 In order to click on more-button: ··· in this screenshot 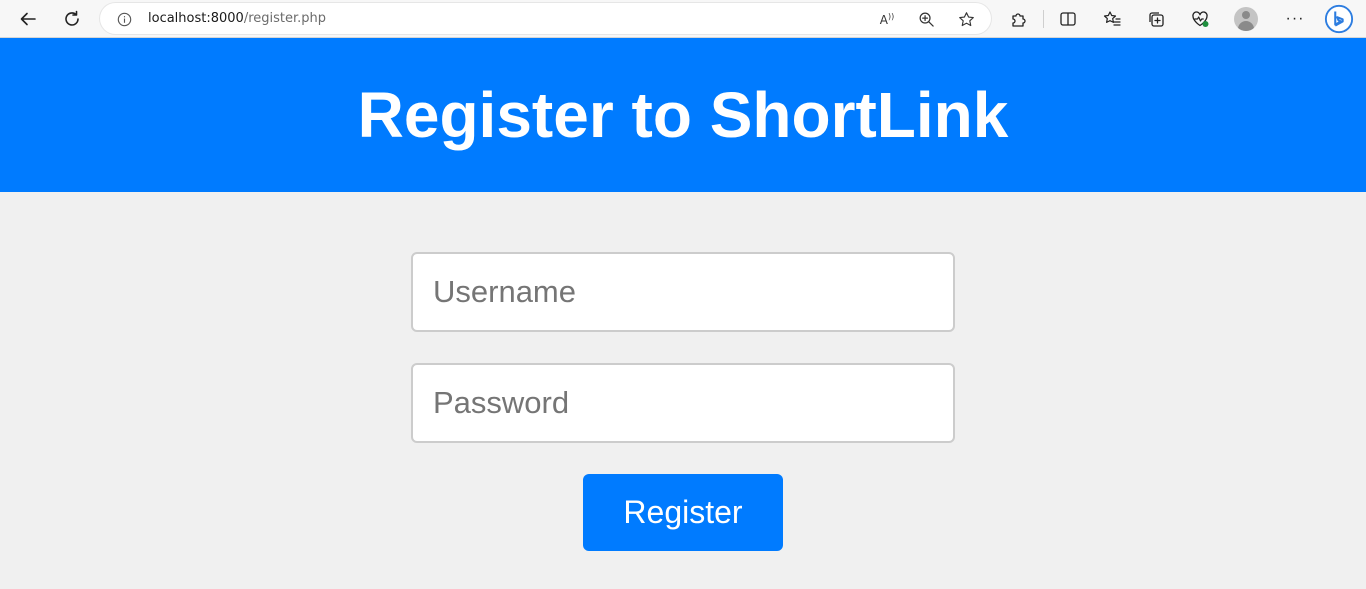, I will do `click(1295, 19)`.